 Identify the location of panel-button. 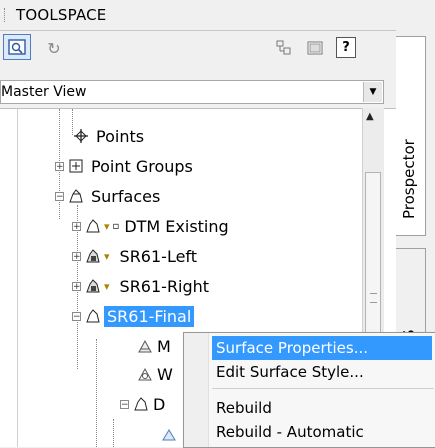
(315, 48).